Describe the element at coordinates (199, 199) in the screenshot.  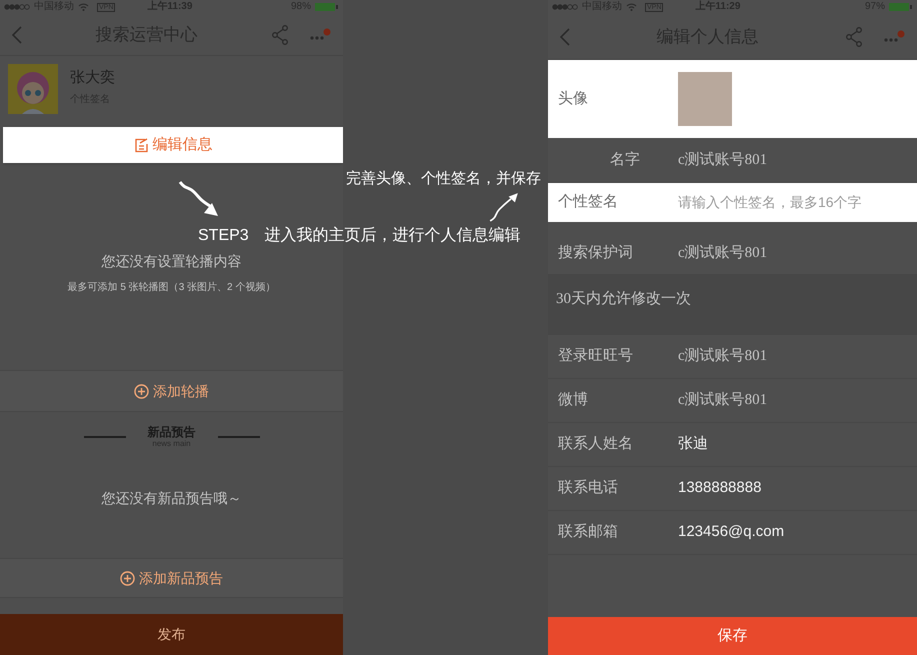
I see `arrow-icon` at that location.